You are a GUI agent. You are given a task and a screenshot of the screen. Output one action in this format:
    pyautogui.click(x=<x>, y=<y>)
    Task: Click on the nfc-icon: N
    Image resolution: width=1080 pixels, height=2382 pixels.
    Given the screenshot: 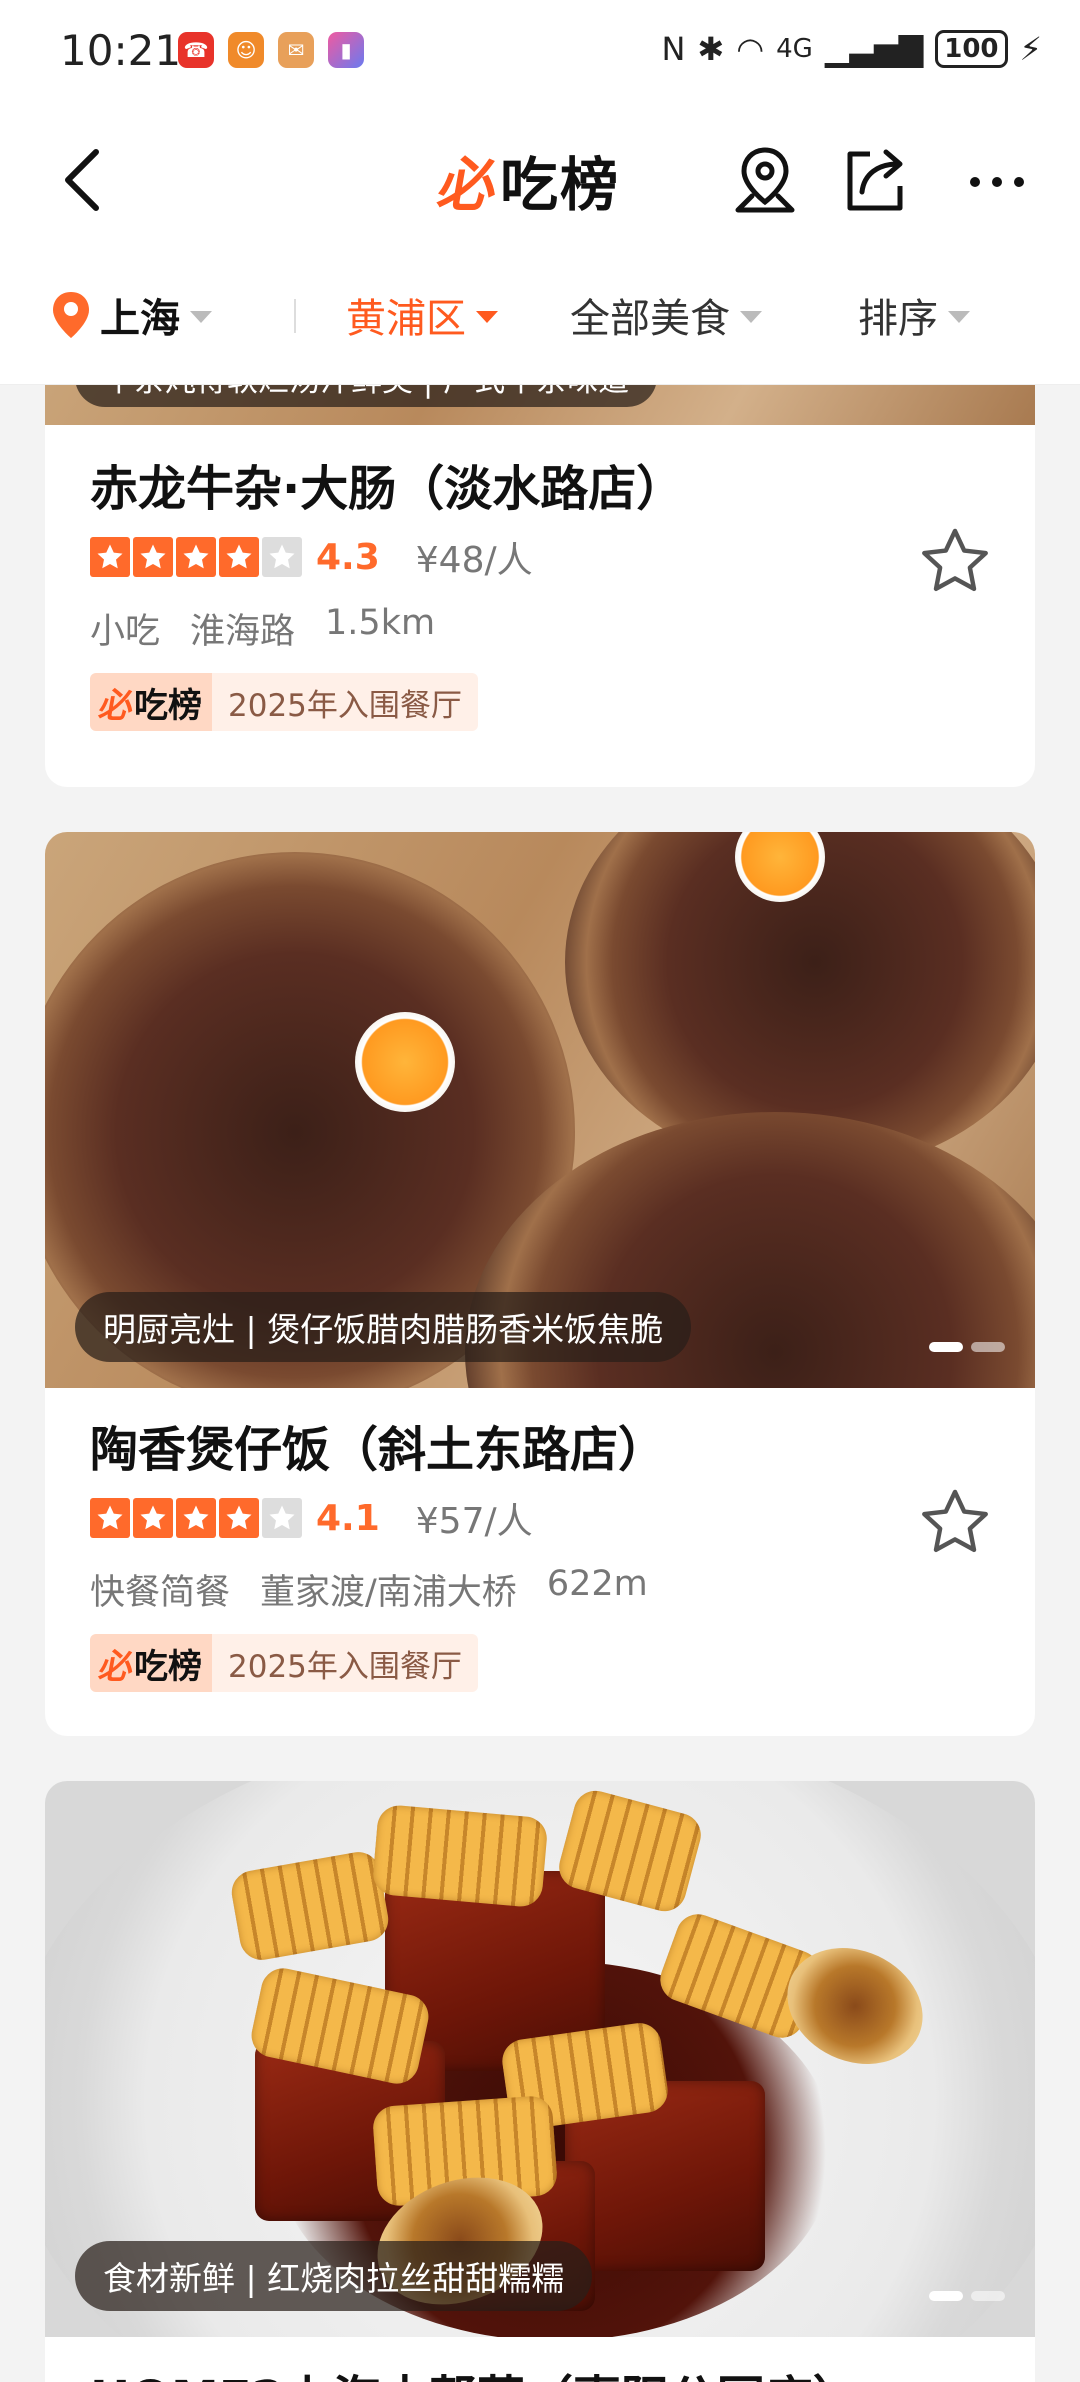 What is the action you would take?
    pyautogui.click(x=673, y=49)
    